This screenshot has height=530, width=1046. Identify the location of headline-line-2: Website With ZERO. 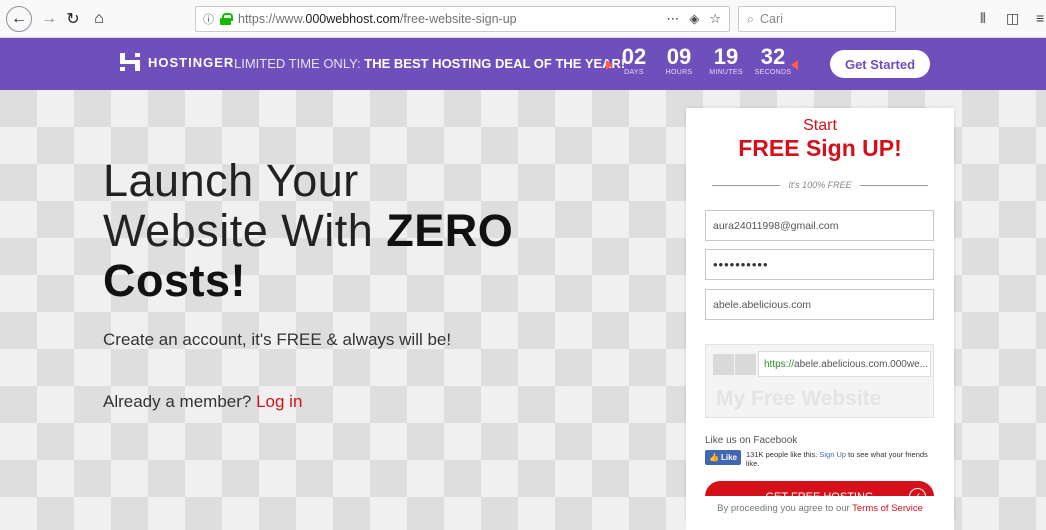
(308, 231).